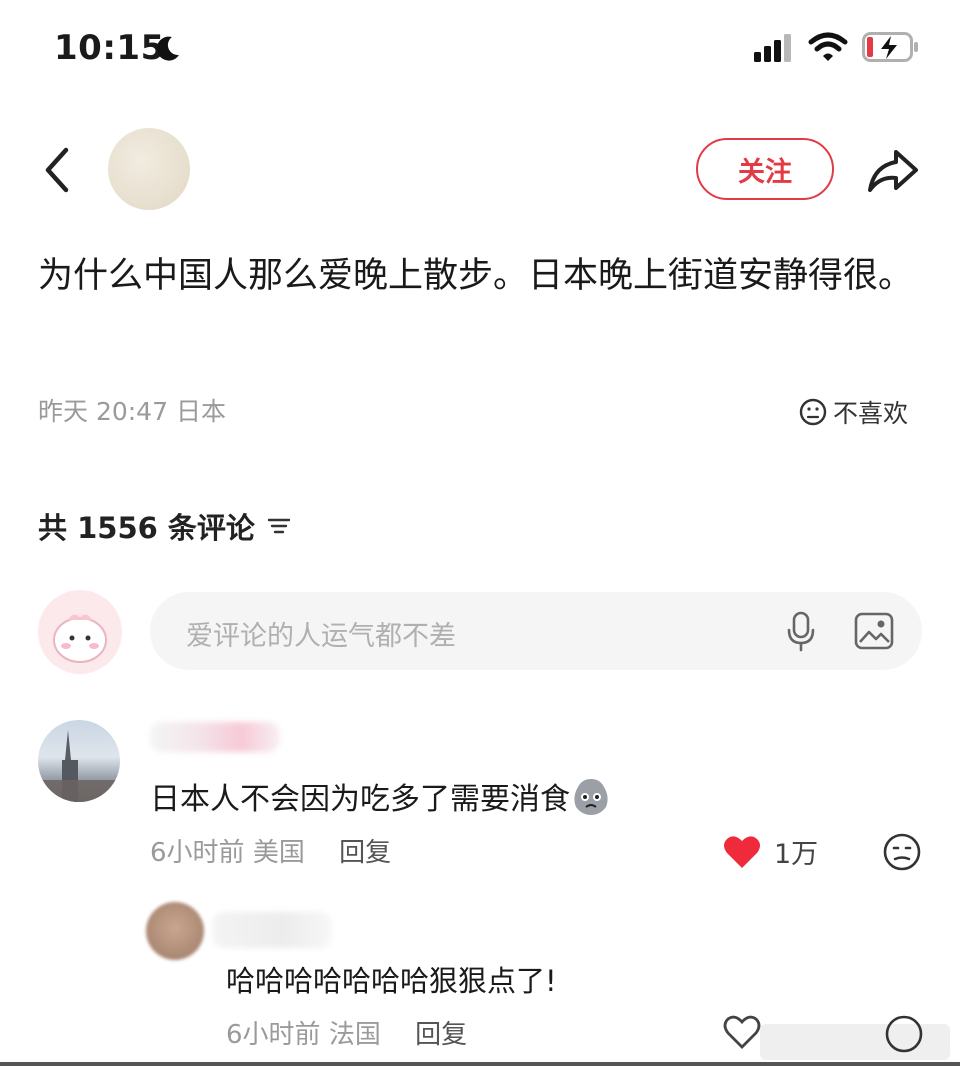  Describe the element at coordinates (279, 526) in the screenshot. I see `sort-icon` at that location.